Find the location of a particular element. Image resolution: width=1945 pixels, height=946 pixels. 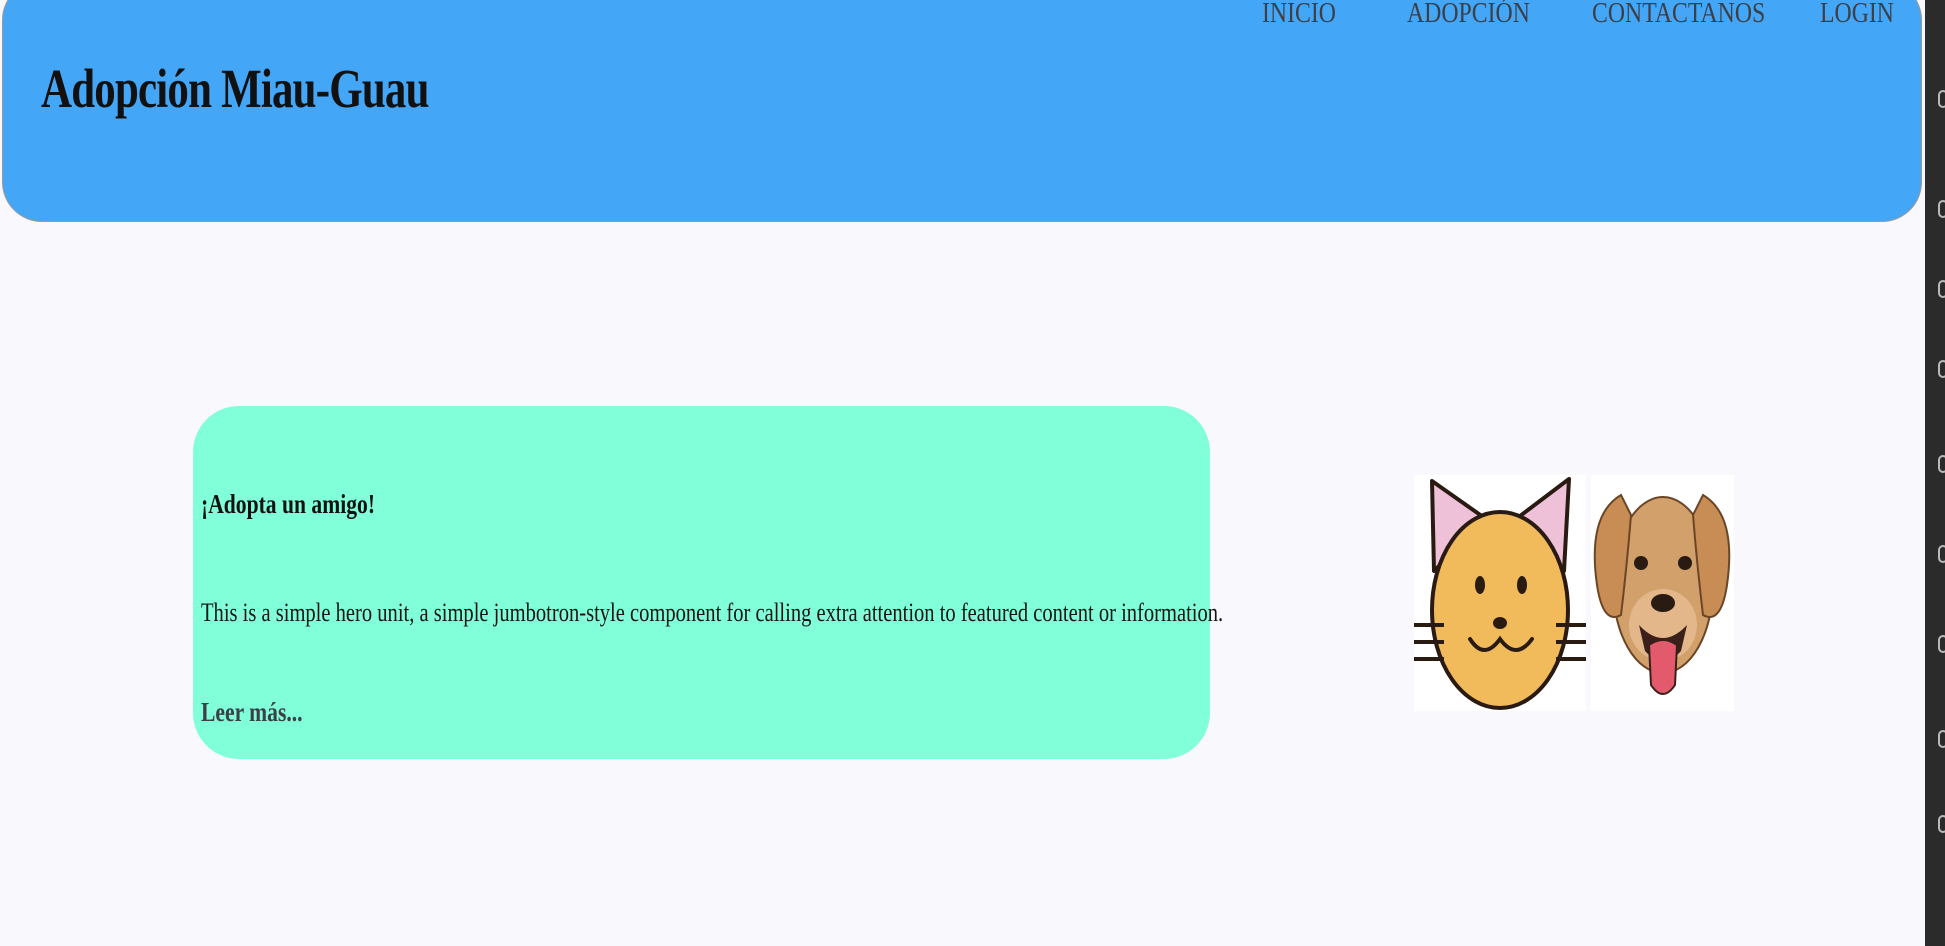

dog-image is located at coordinates (1662, 593).